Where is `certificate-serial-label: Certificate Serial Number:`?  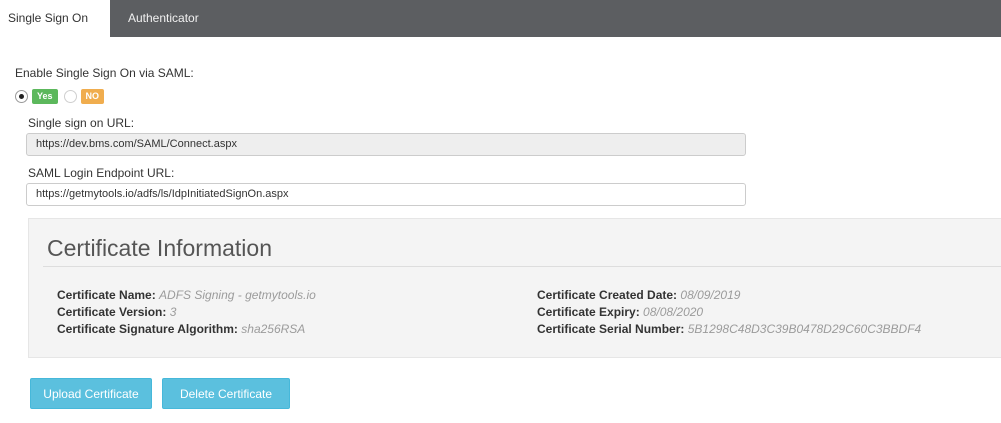
certificate-serial-label: Certificate Serial Number: is located at coordinates (611, 329).